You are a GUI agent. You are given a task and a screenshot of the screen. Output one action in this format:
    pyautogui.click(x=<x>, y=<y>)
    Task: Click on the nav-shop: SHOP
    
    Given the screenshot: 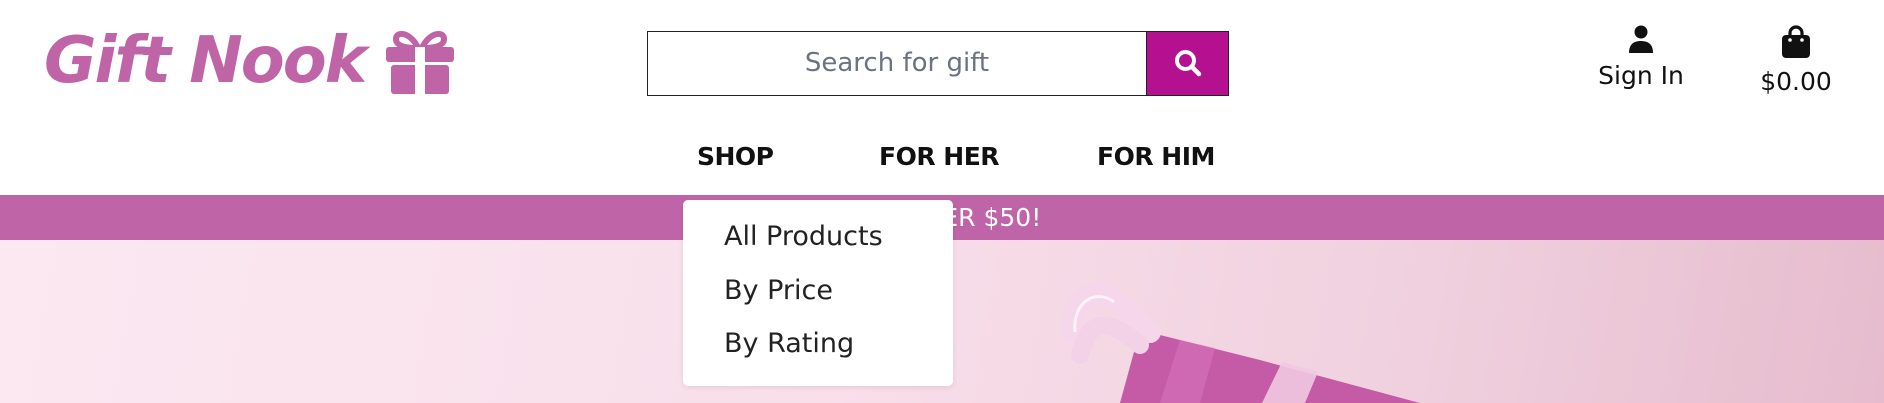 What is the action you would take?
    pyautogui.click(x=735, y=156)
    